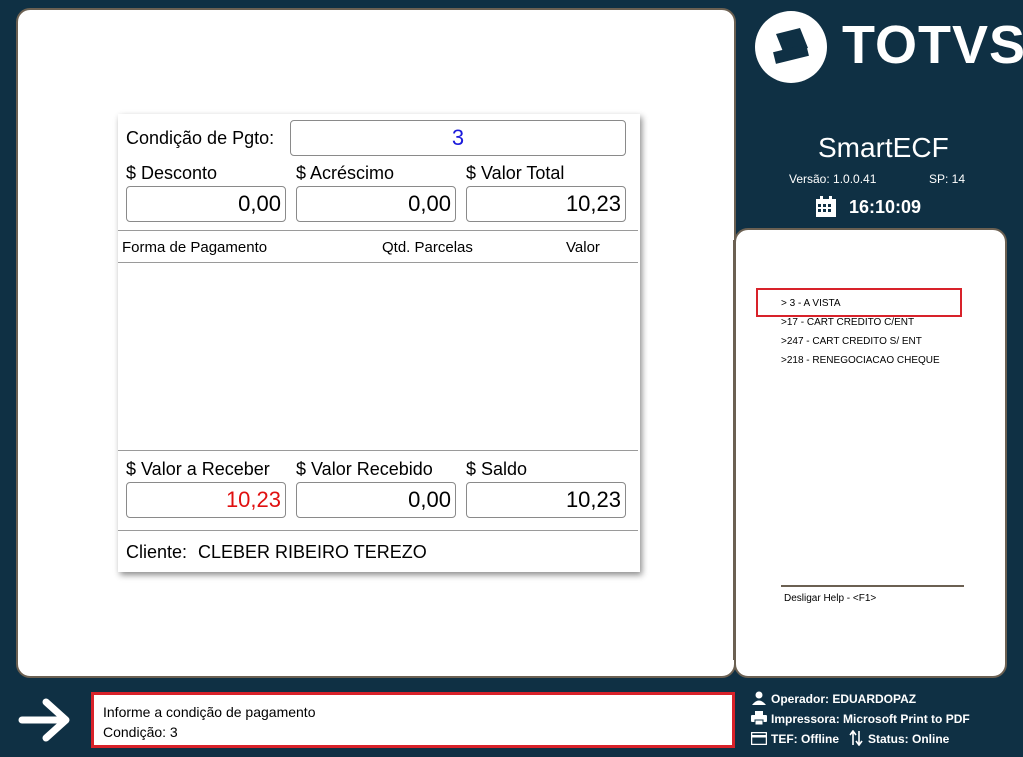 The image size is (1023, 757). Describe the element at coordinates (856, 738) in the screenshot. I see `sync-arrows-icon` at that location.